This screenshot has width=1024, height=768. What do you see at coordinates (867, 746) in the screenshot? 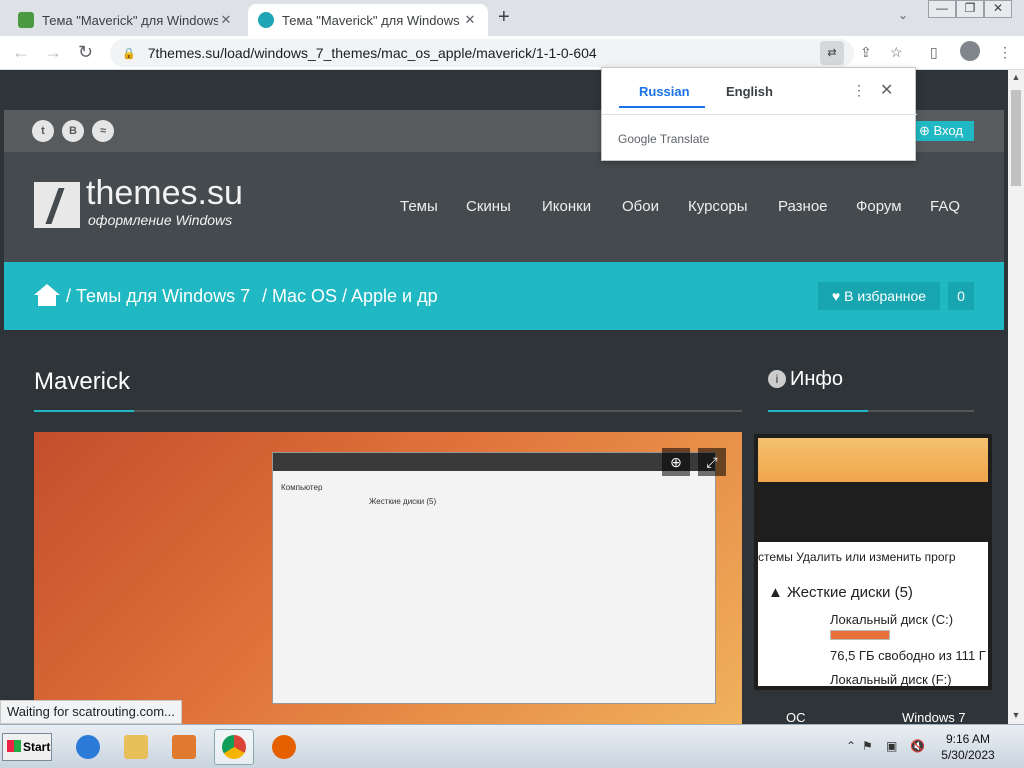
I see `action-center-flag-icon: ⚑` at bounding box center [867, 746].